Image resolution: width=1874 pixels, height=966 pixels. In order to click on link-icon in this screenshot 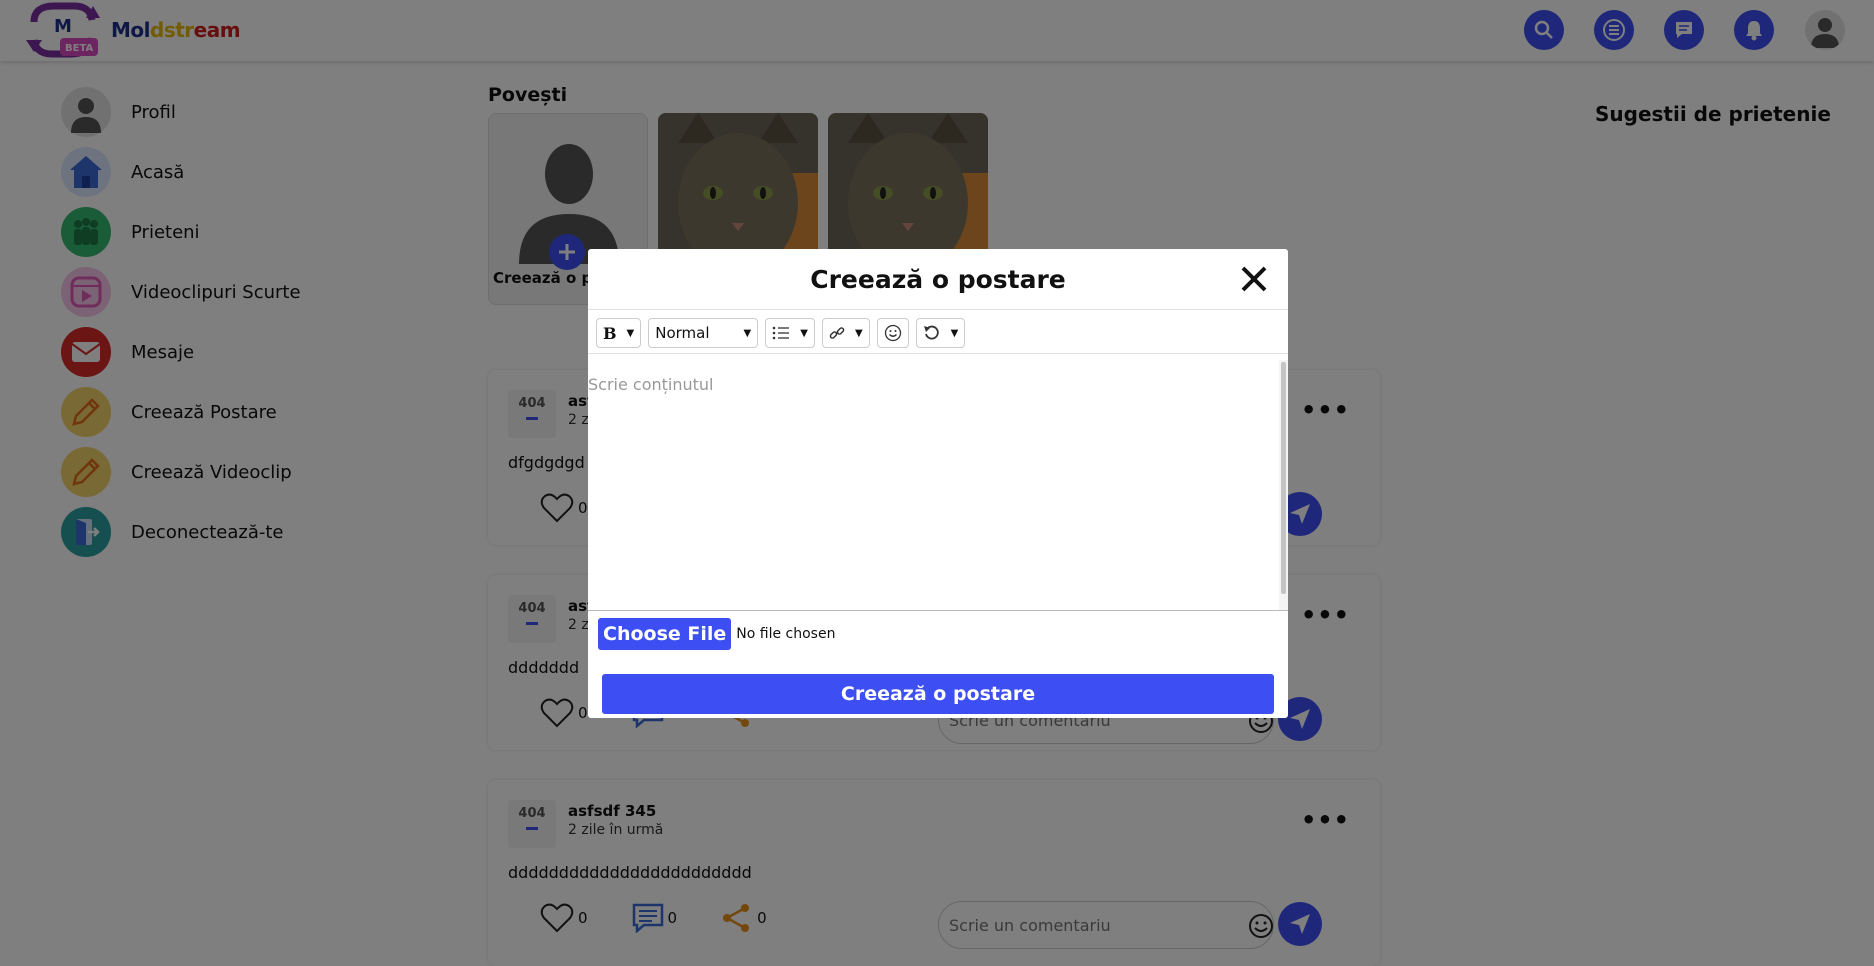, I will do `click(837, 333)`.